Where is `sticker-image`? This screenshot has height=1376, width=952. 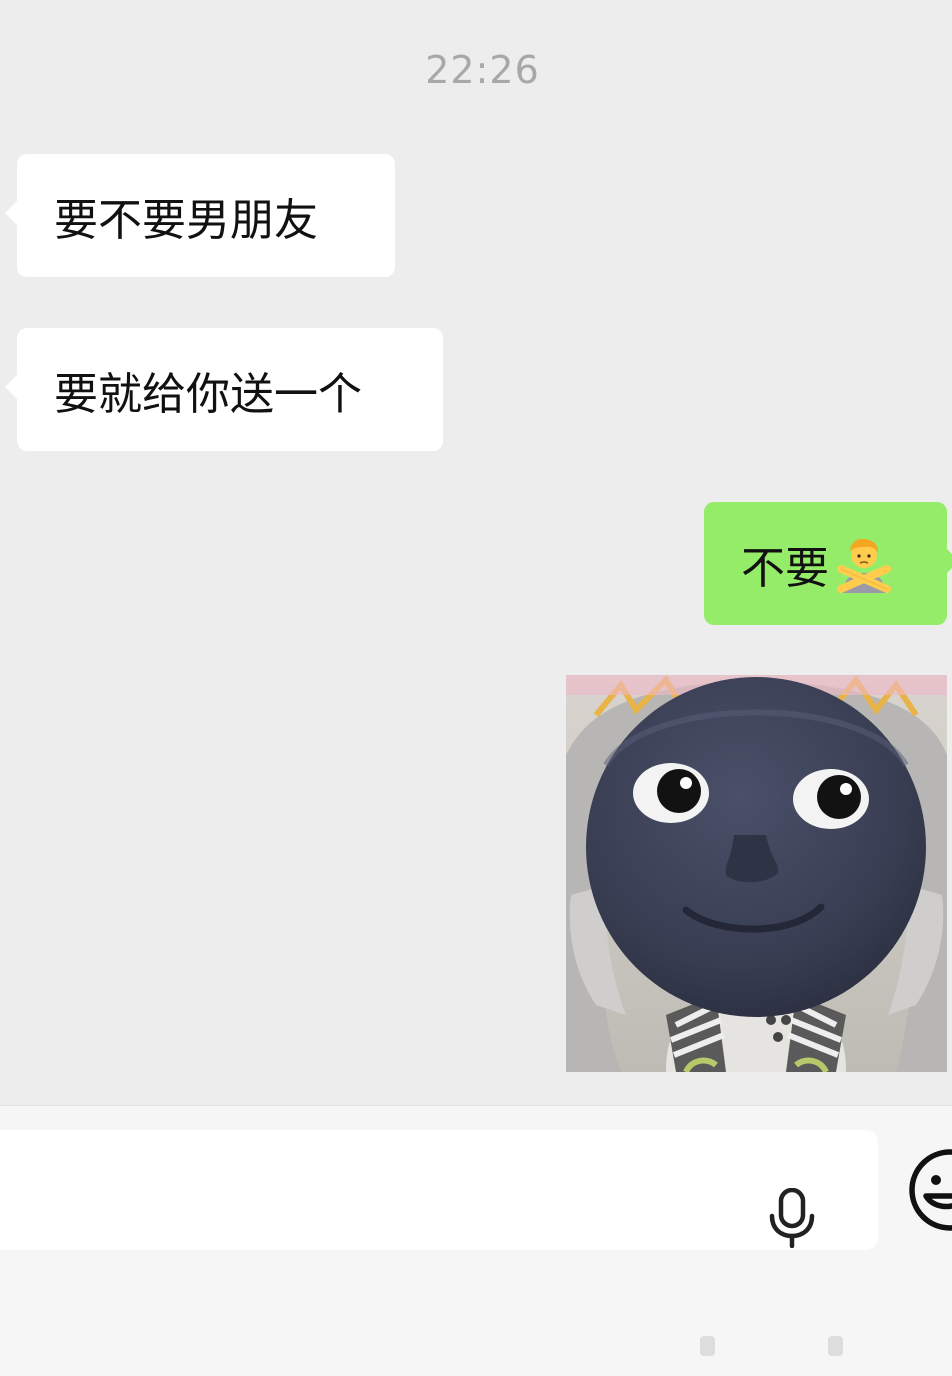
sticker-image is located at coordinates (756, 873).